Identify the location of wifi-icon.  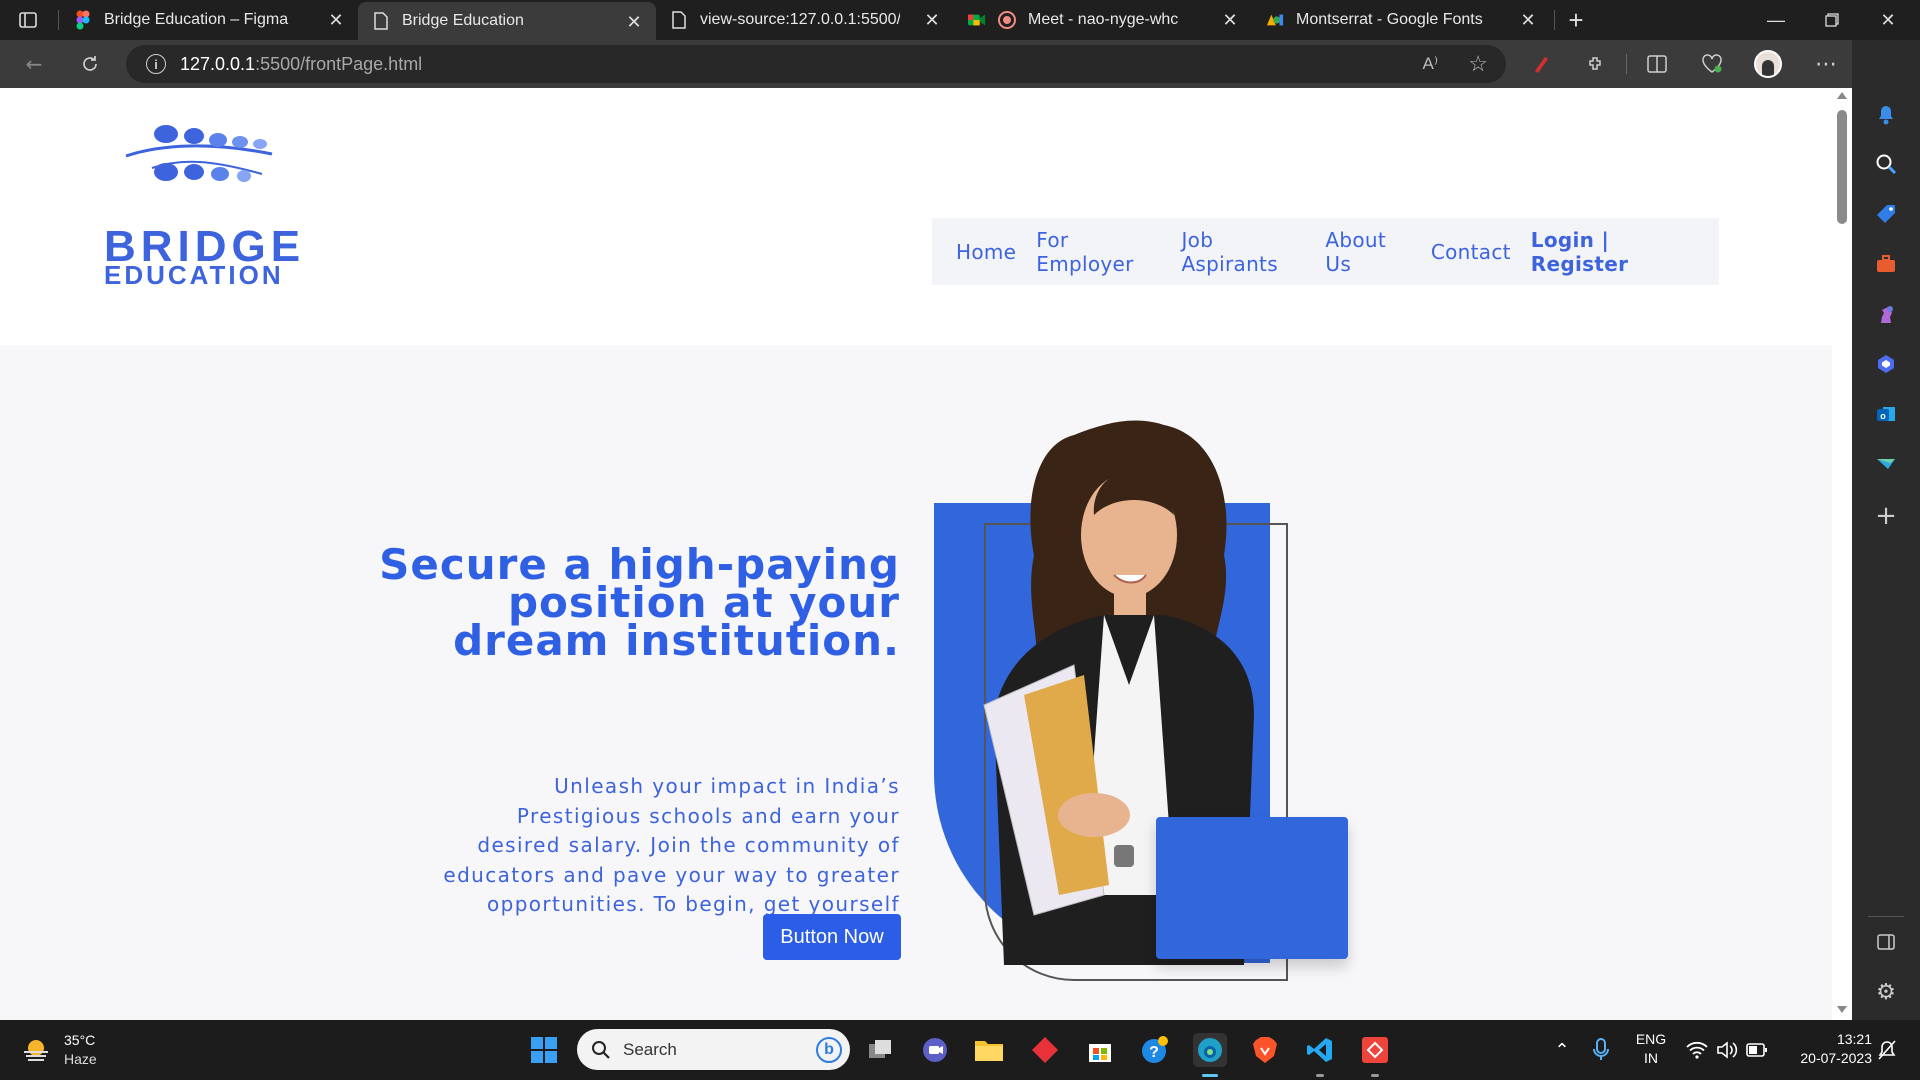
(1697, 1050).